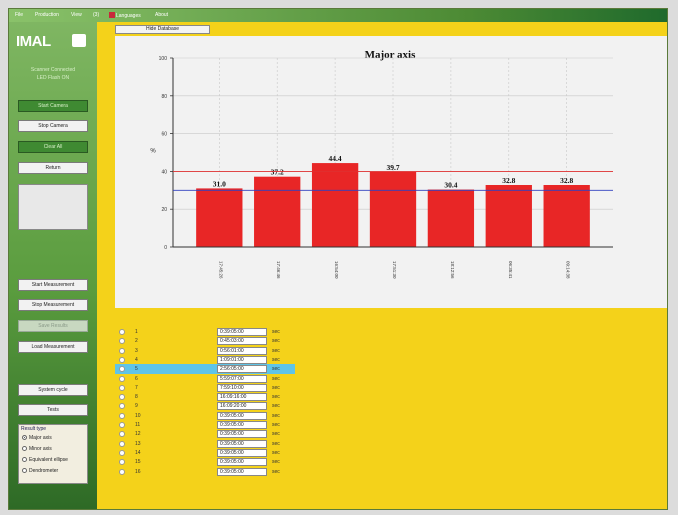  I want to click on load-measurement-button: Load Measurement, so click(53, 347).